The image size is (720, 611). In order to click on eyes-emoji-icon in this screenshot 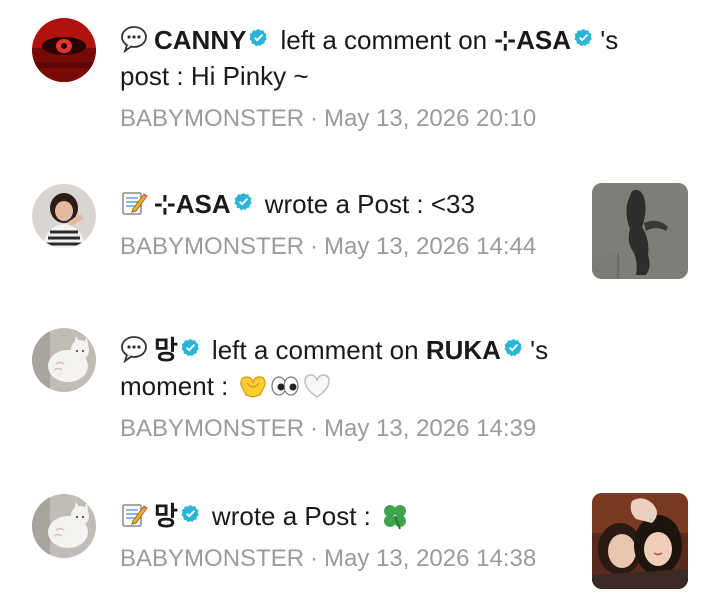, I will do `click(285, 386)`.